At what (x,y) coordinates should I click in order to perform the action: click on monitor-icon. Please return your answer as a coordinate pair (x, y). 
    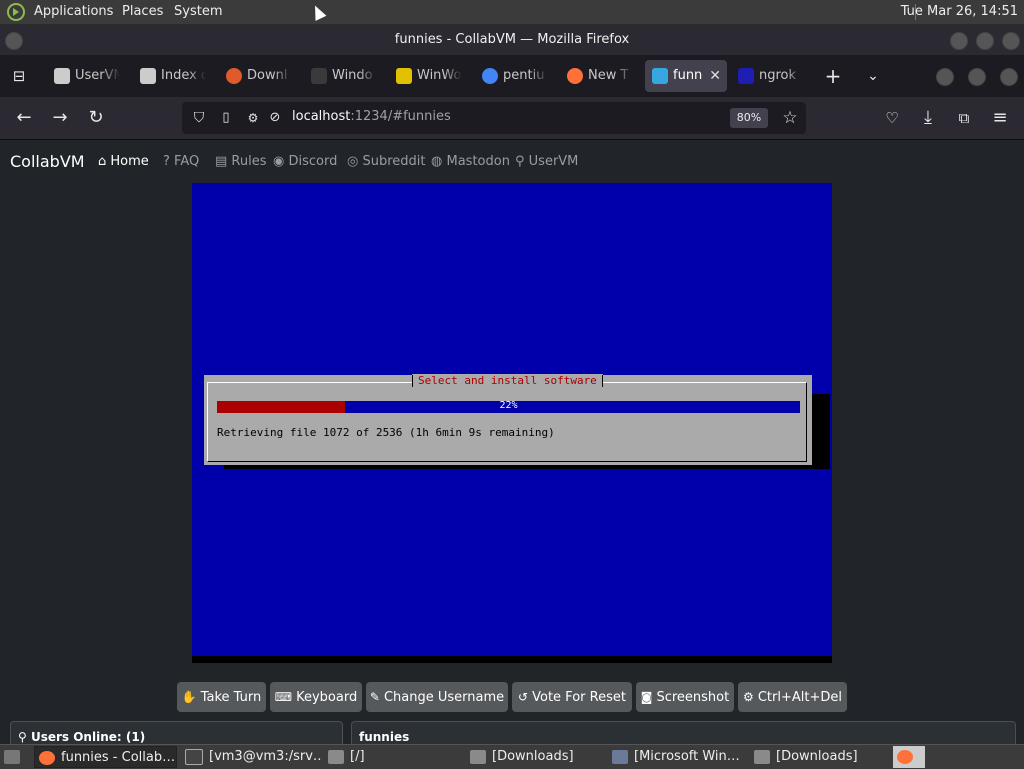
    Looking at the image, I should click on (660, 76).